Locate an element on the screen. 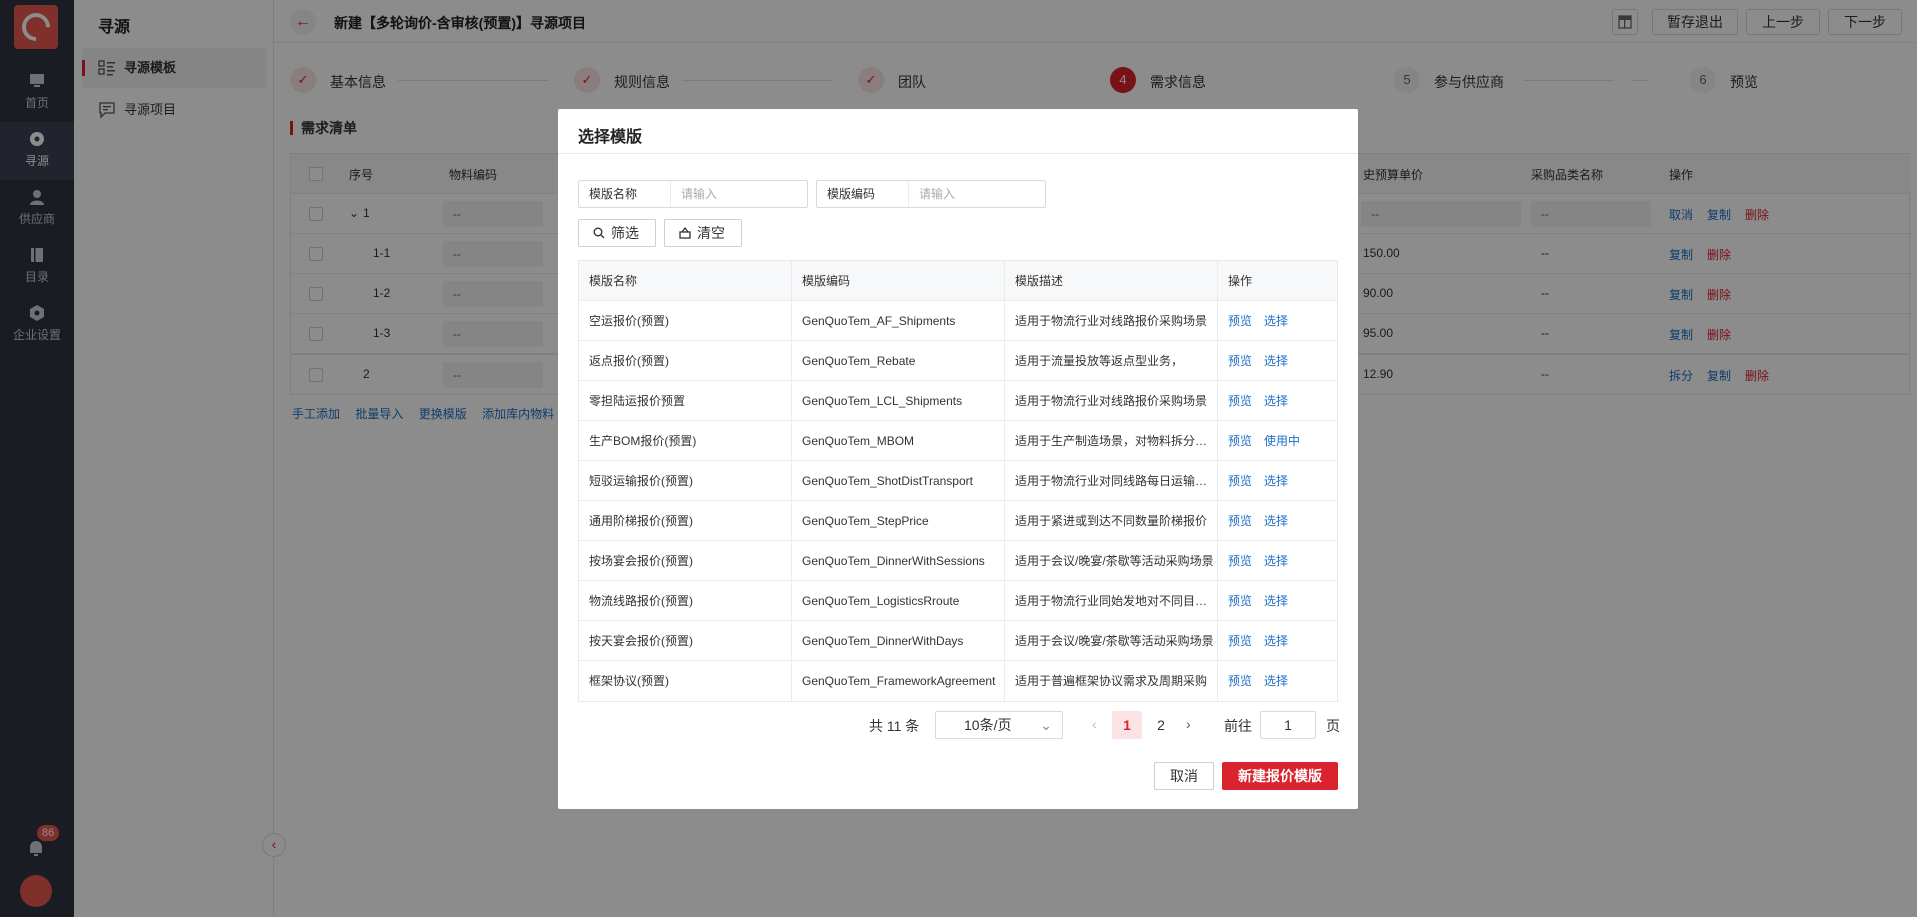 This screenshot has height=917, width=1917. search-icon is located at coordinates (599, 233).